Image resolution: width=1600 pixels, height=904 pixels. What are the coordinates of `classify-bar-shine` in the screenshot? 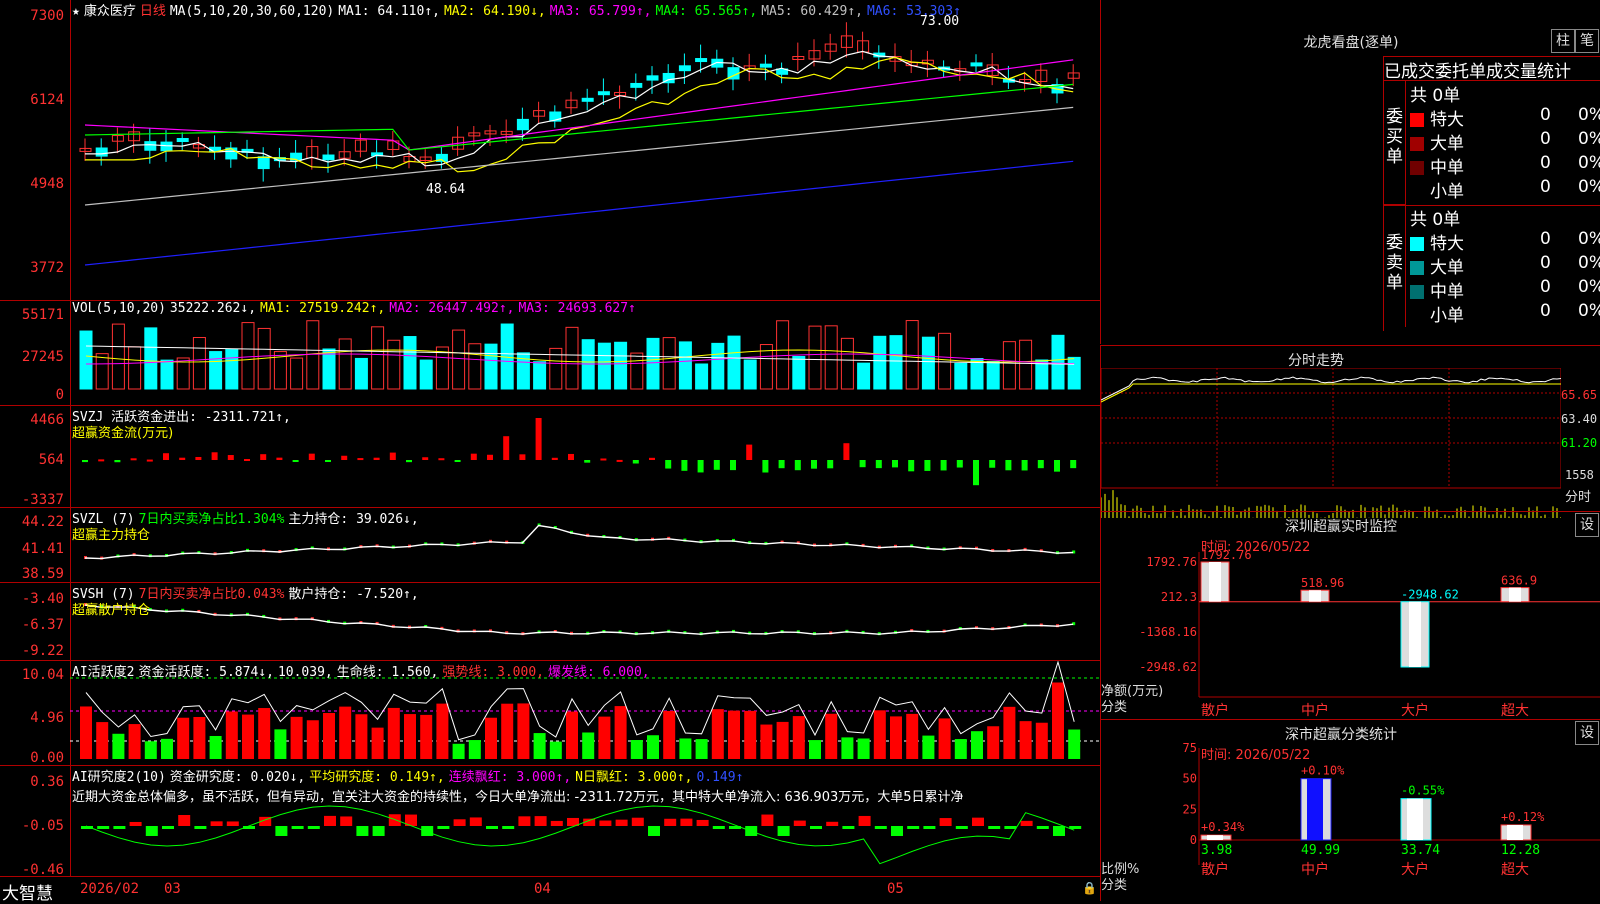 It's located at (1315, 809).